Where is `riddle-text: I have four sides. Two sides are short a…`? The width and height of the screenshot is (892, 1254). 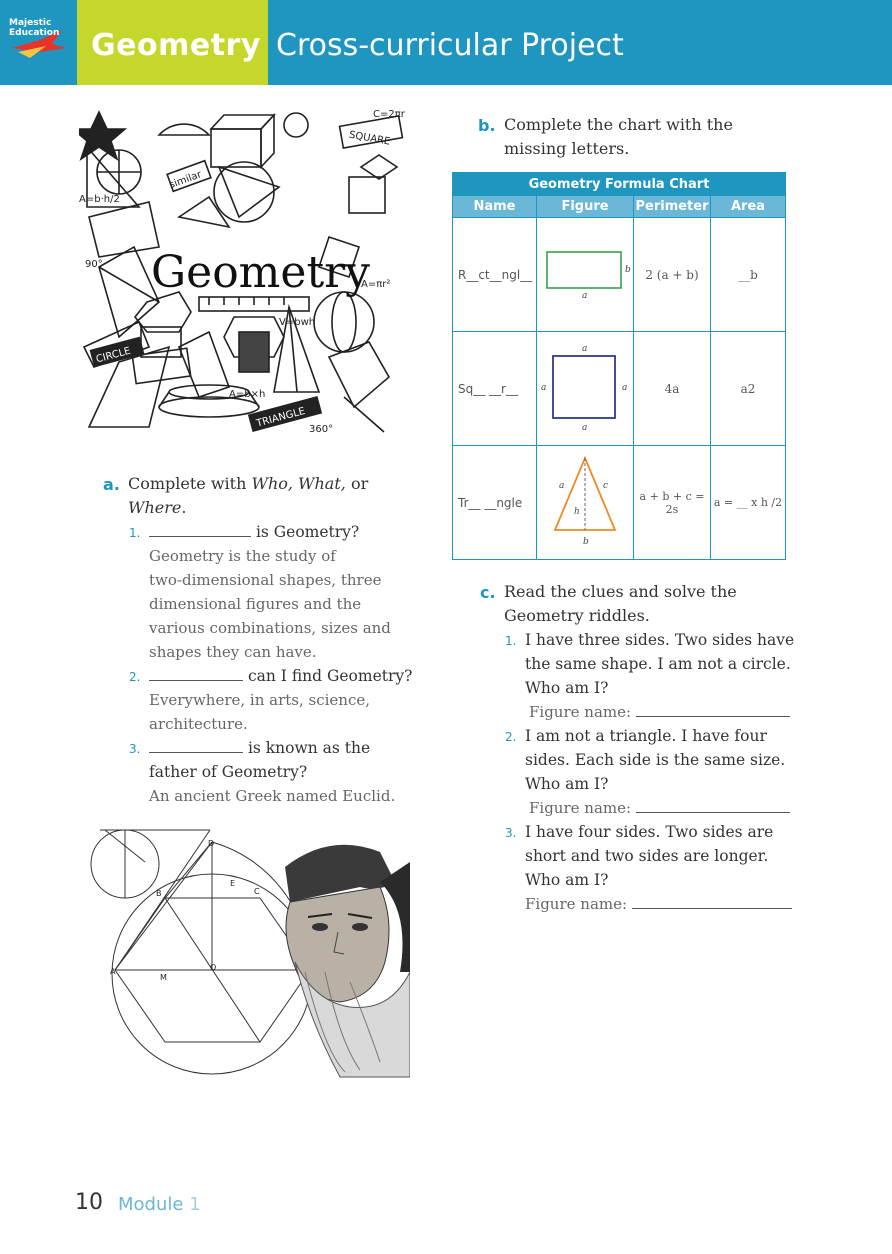 riddle-text: I have four sides. Two sides are short a… is located at coordinates (649, 856).